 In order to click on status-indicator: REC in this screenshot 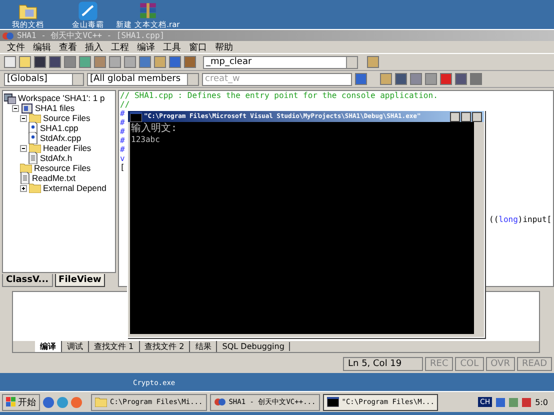, I will do `click(439, 364)`.